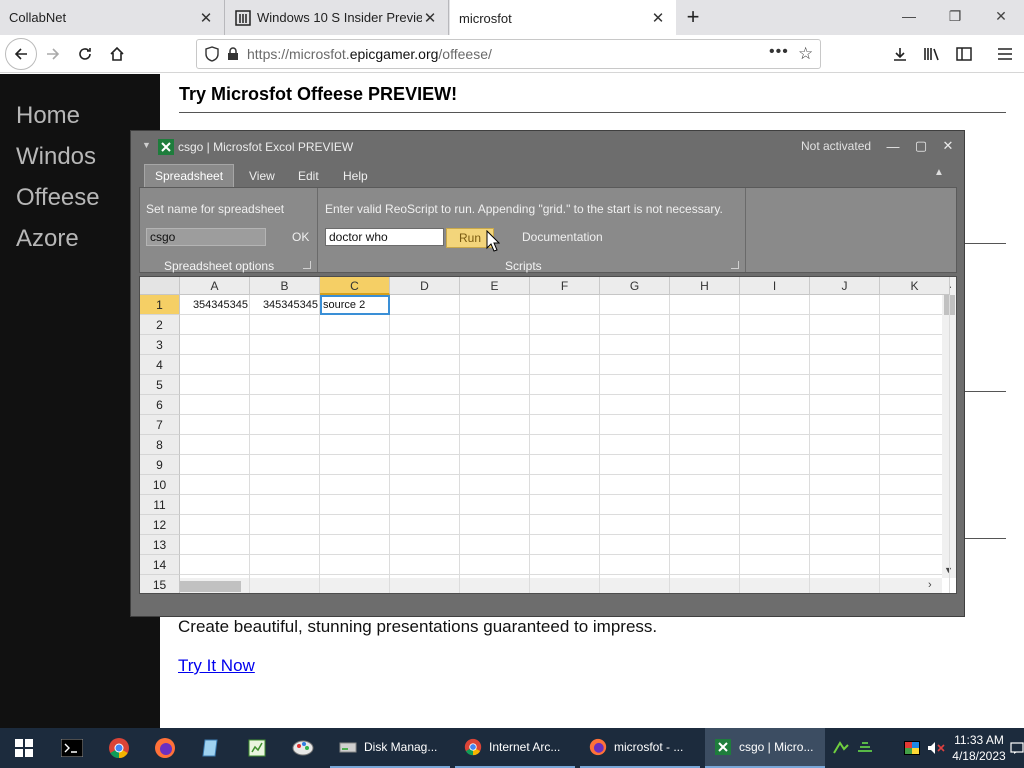 The image size is (1024, 768). Describe the element at coordinates (841, 748) in the screenshot. I see `tray-network-icon` at that location.